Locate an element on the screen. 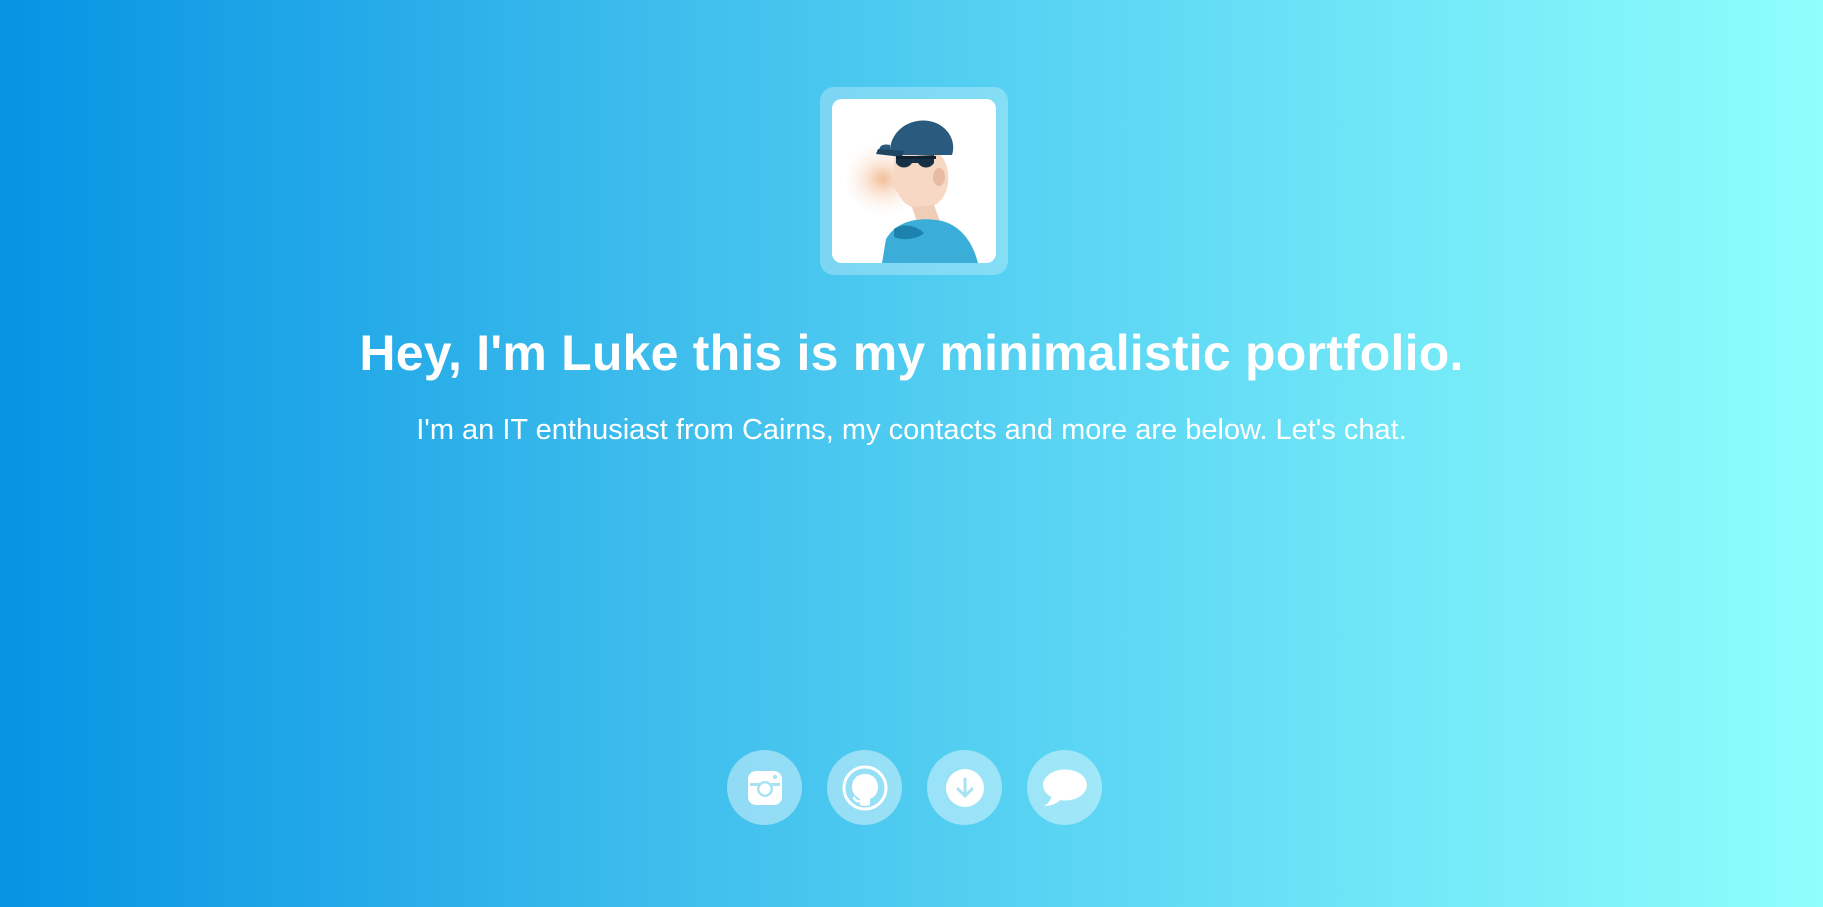 The height and width of the screenshot is (907, 1823). instagram-icon is located at coordinates (764, 787).